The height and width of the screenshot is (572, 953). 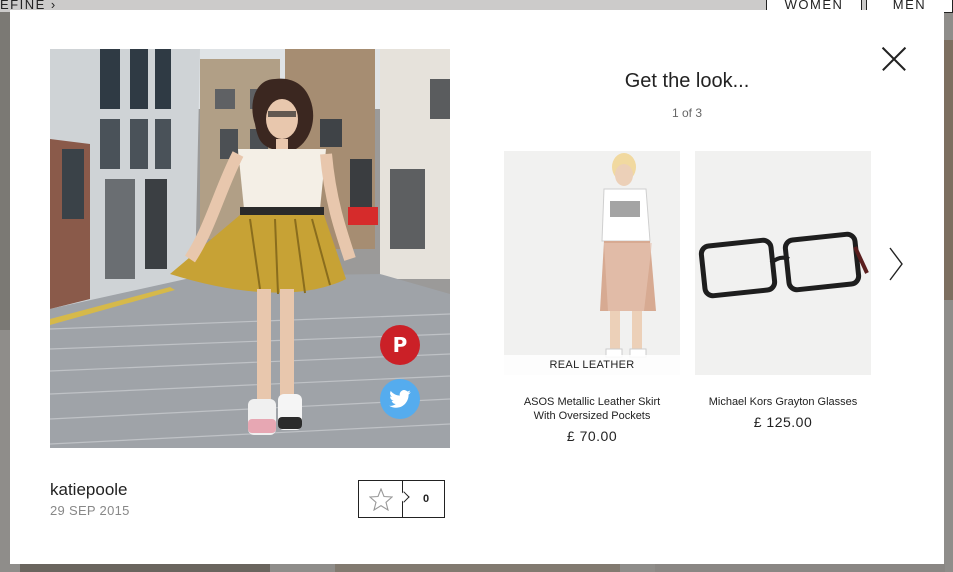 What do you see at coordinates (426, 499) in the screenshot?
I see `like-count: 0` at bounding box center [426, 499].